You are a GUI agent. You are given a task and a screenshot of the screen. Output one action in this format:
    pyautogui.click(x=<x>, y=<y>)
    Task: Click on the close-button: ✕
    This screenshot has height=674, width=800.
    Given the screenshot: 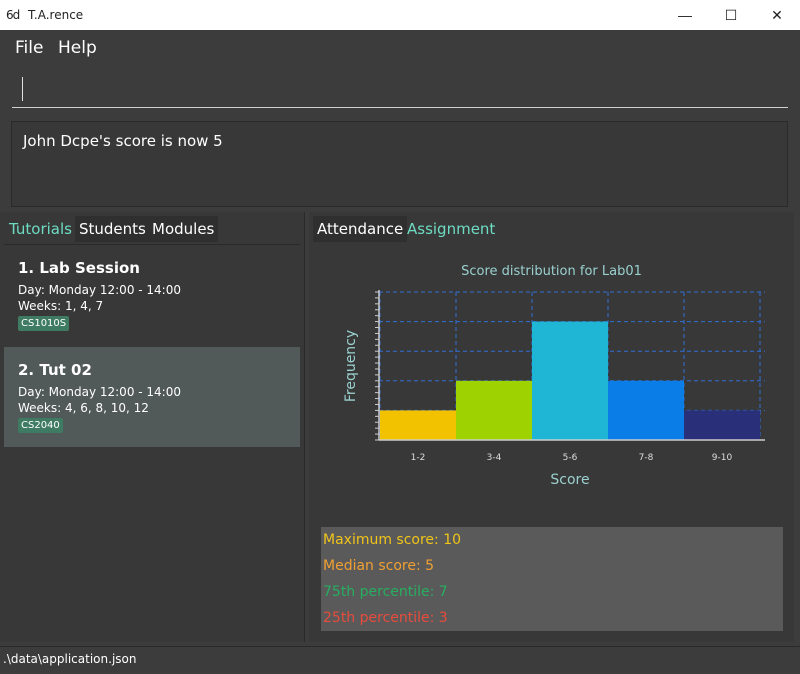 What is the action you would take?
    pyautogui.click(x=777, y=15)
    